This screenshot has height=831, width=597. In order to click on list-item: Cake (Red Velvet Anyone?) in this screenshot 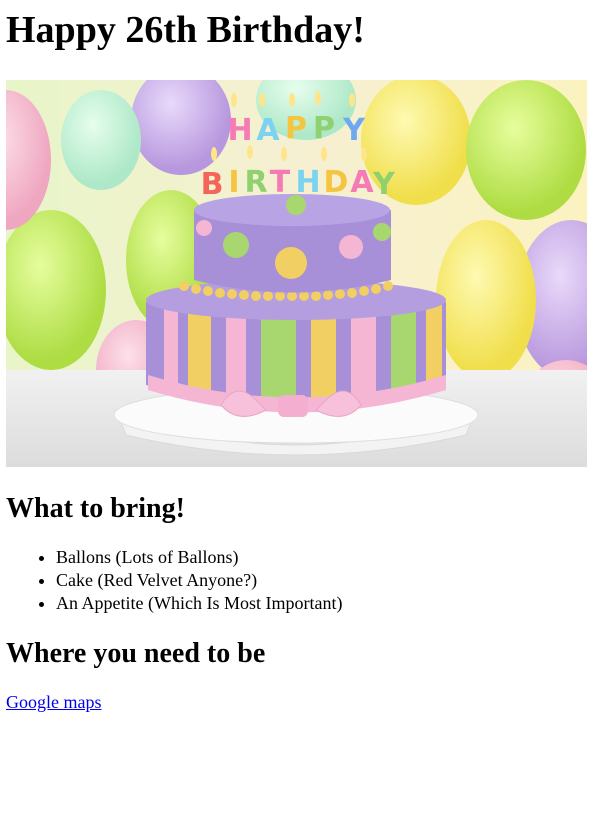, I will do `click(323, 580)`.